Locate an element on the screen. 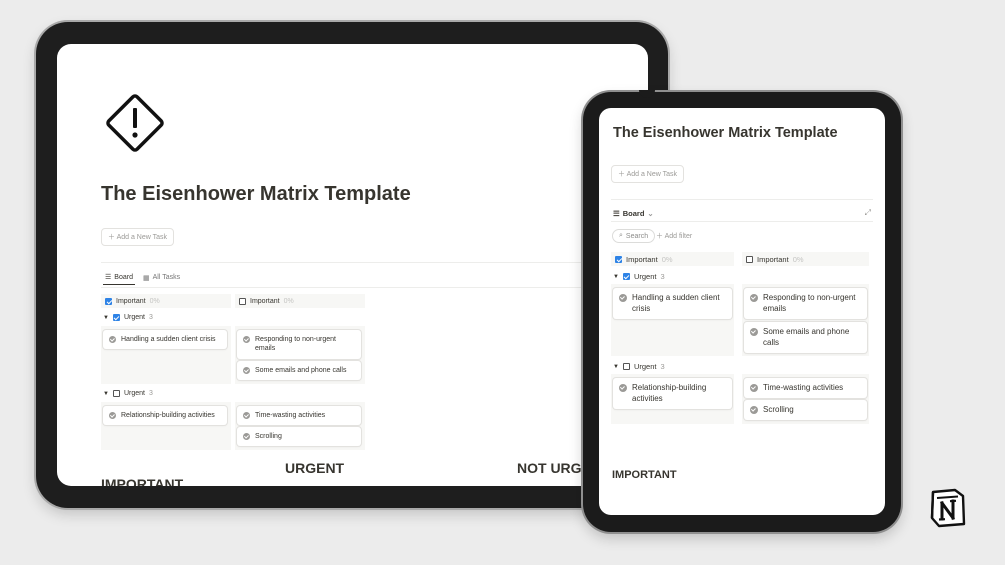 This screenshot has height=565, width=1005. notion-logo-icon is located at coordinates (948, 508).